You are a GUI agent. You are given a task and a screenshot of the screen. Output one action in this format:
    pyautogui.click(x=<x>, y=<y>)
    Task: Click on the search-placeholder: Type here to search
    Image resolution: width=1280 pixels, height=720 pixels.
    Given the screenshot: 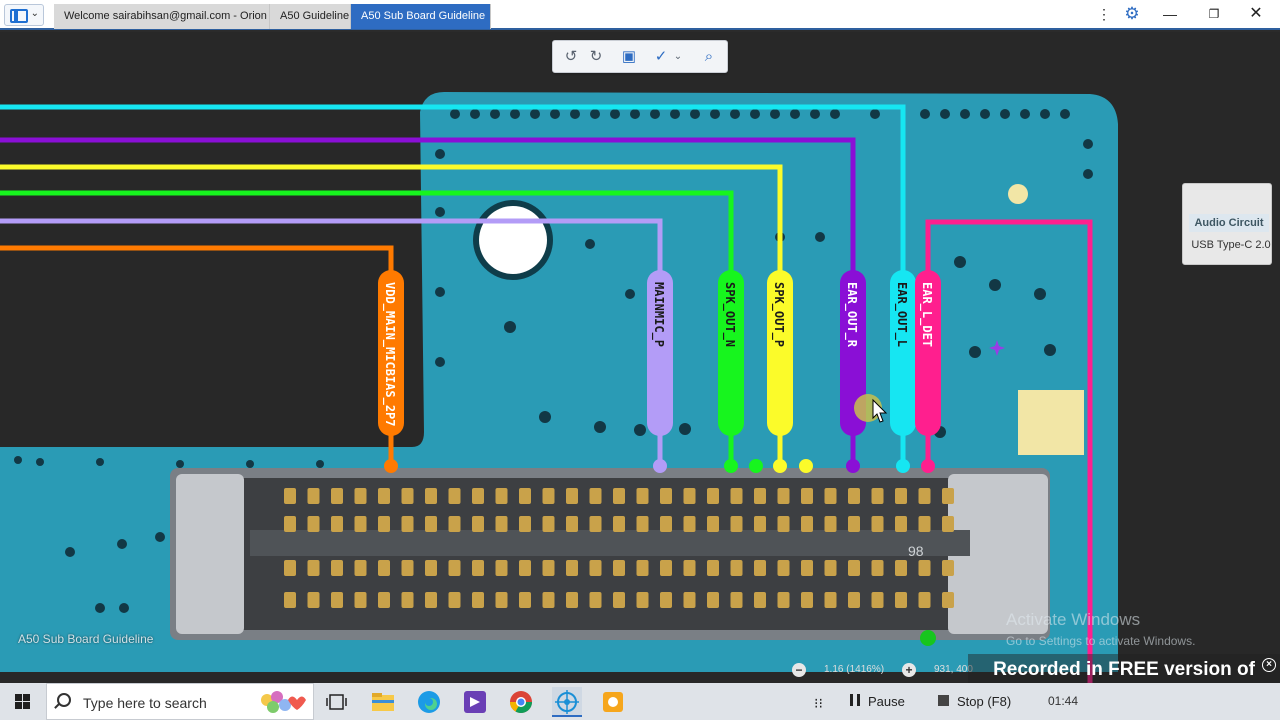 What is the action you would take?
    pyautogui.click(x=145, y=703)
    